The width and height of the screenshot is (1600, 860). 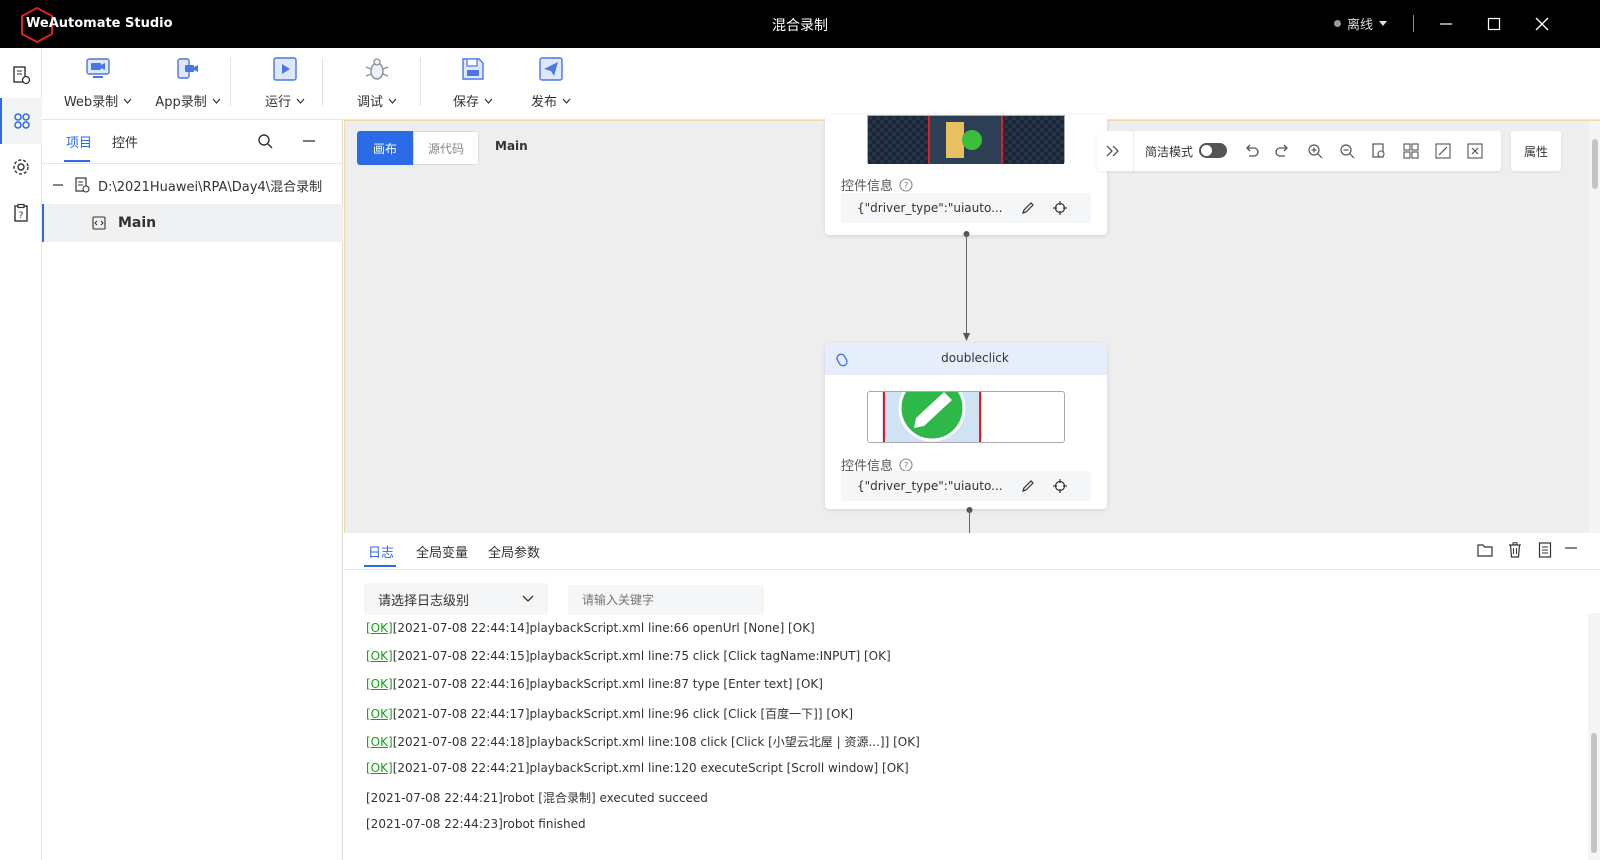 What do you see at coordinates (1485, 550) in the screenshot?
I see `open-folder-button` at bounding box center [1485, 550].